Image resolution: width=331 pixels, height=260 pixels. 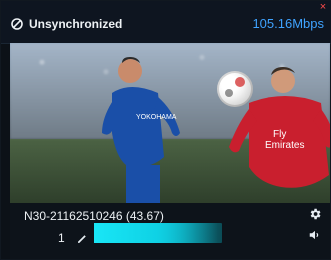 I want to click on sync-status-label: Unsynchronized, so click(x=76, y=24).